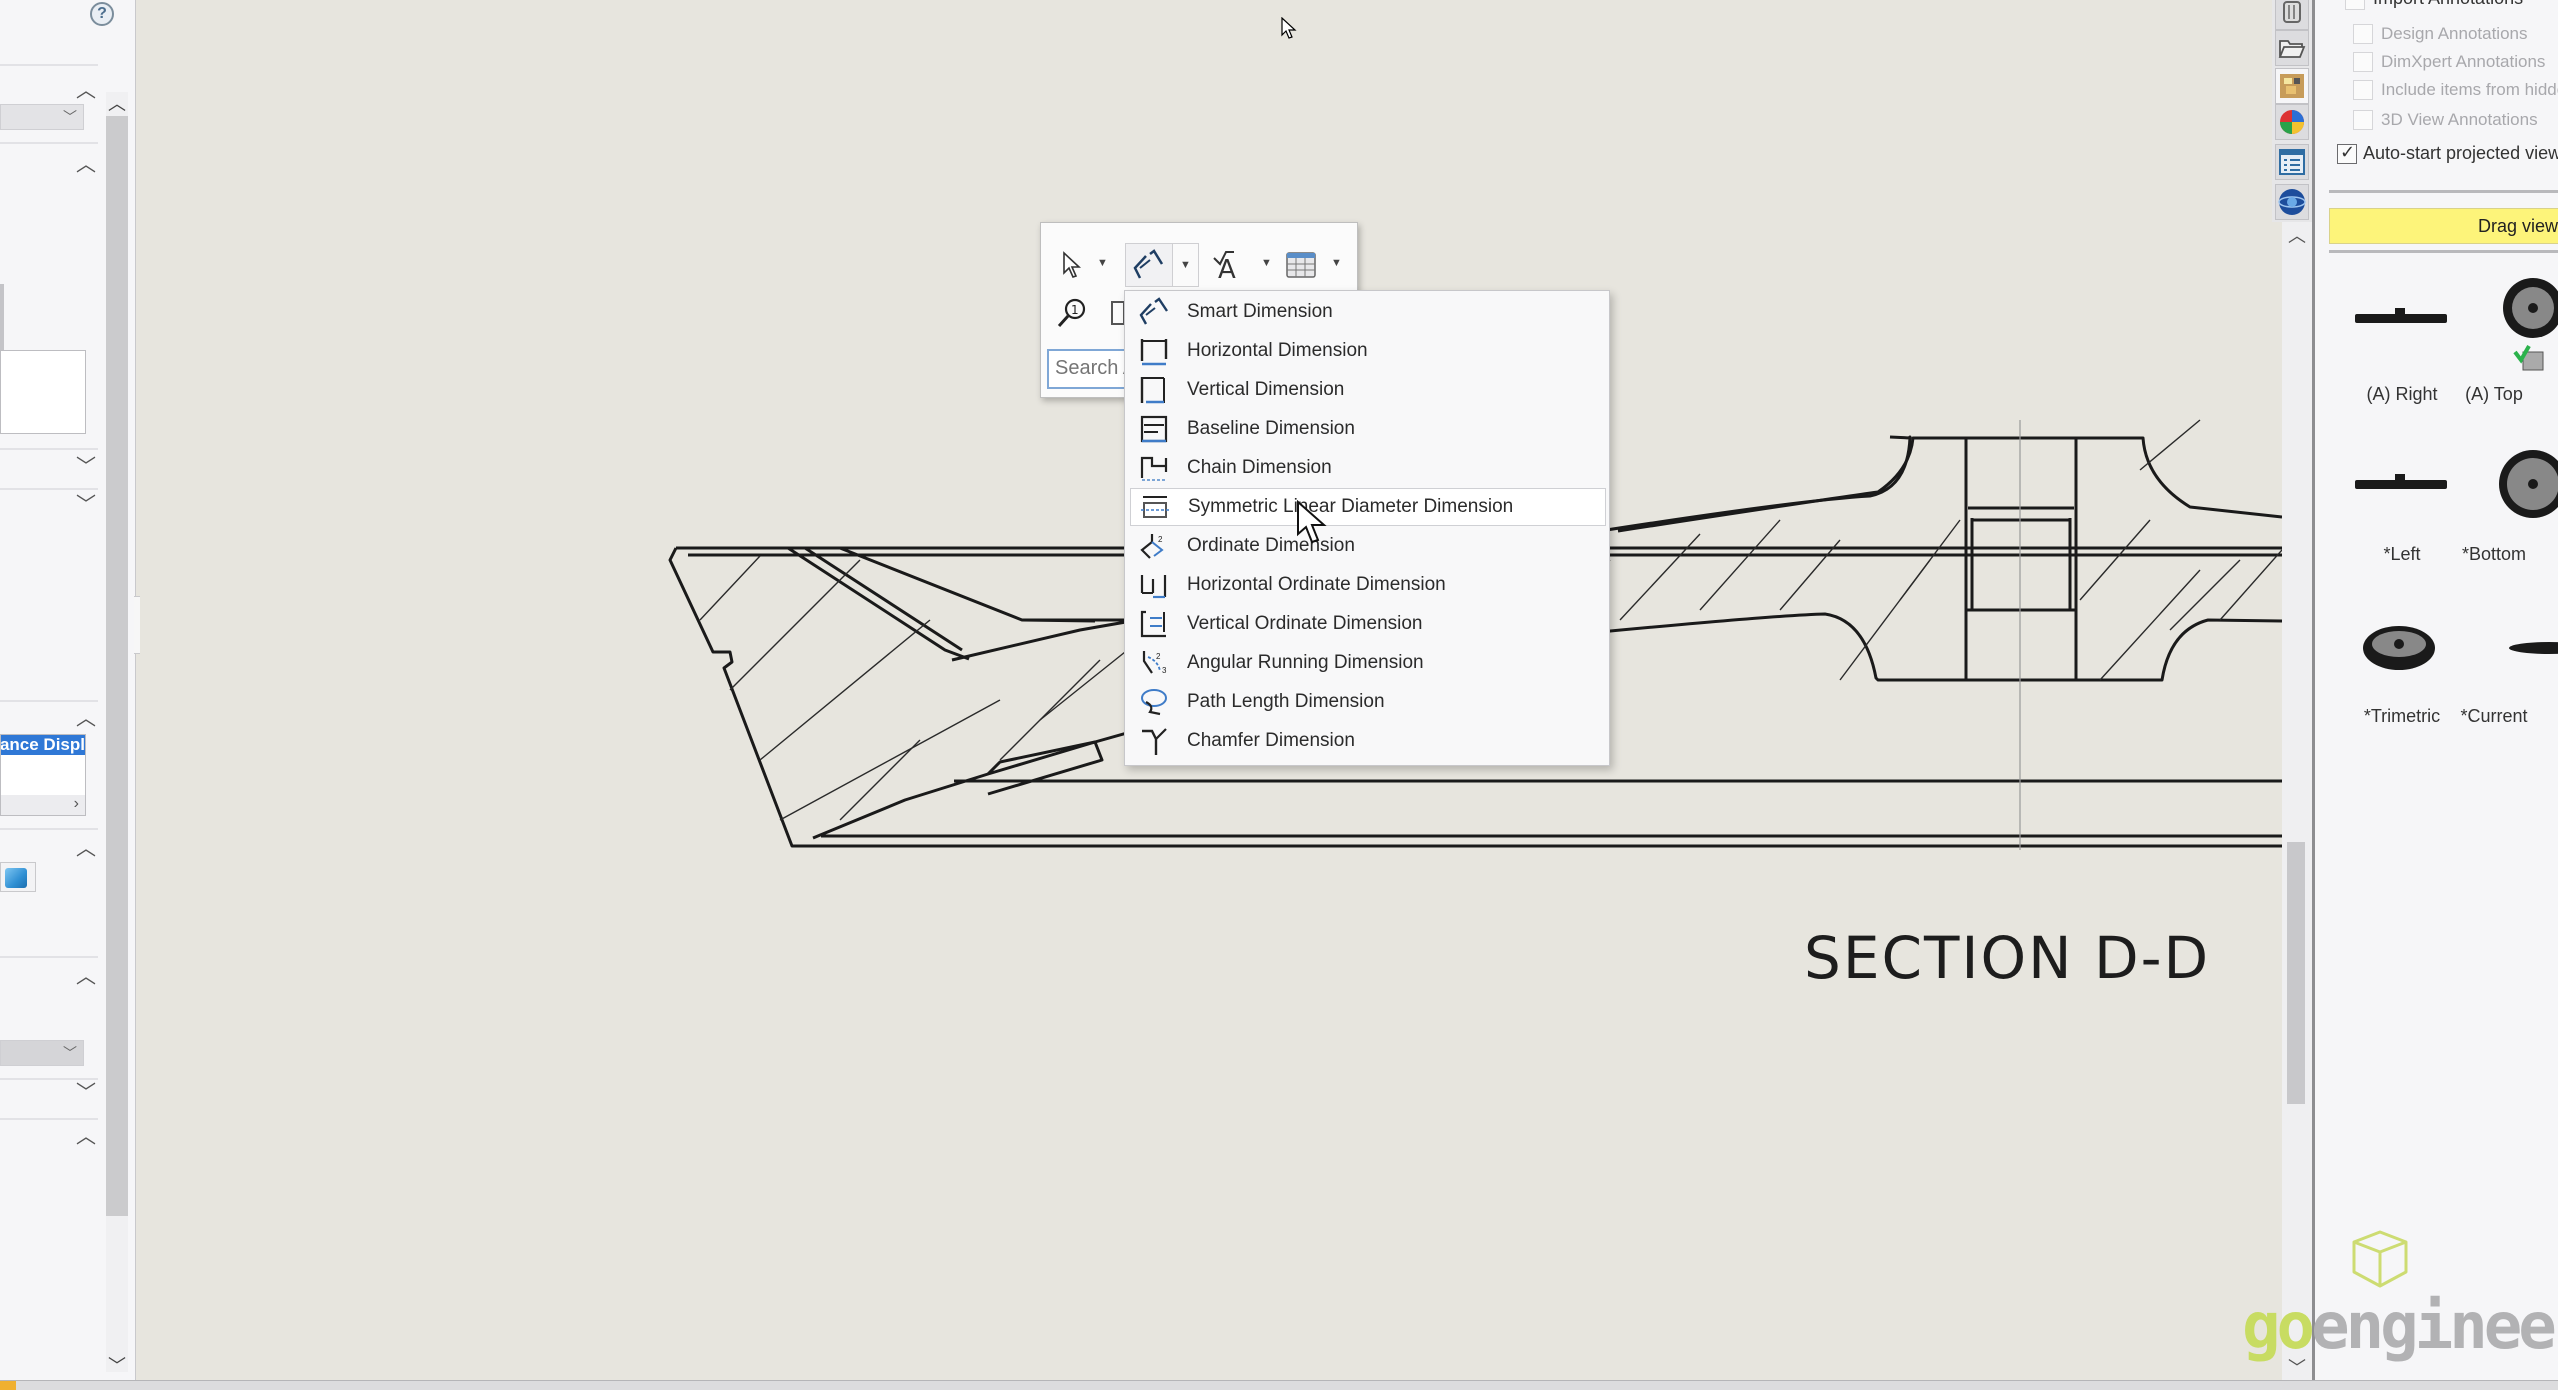 This screenshot has width=2558, height=1390. What do you see at coordinates (1368, 663) in the screenshot?
I see `menu-item-angular-running-dimension: 23 Angular Running Dimension` at bounding box center [1368, 663].